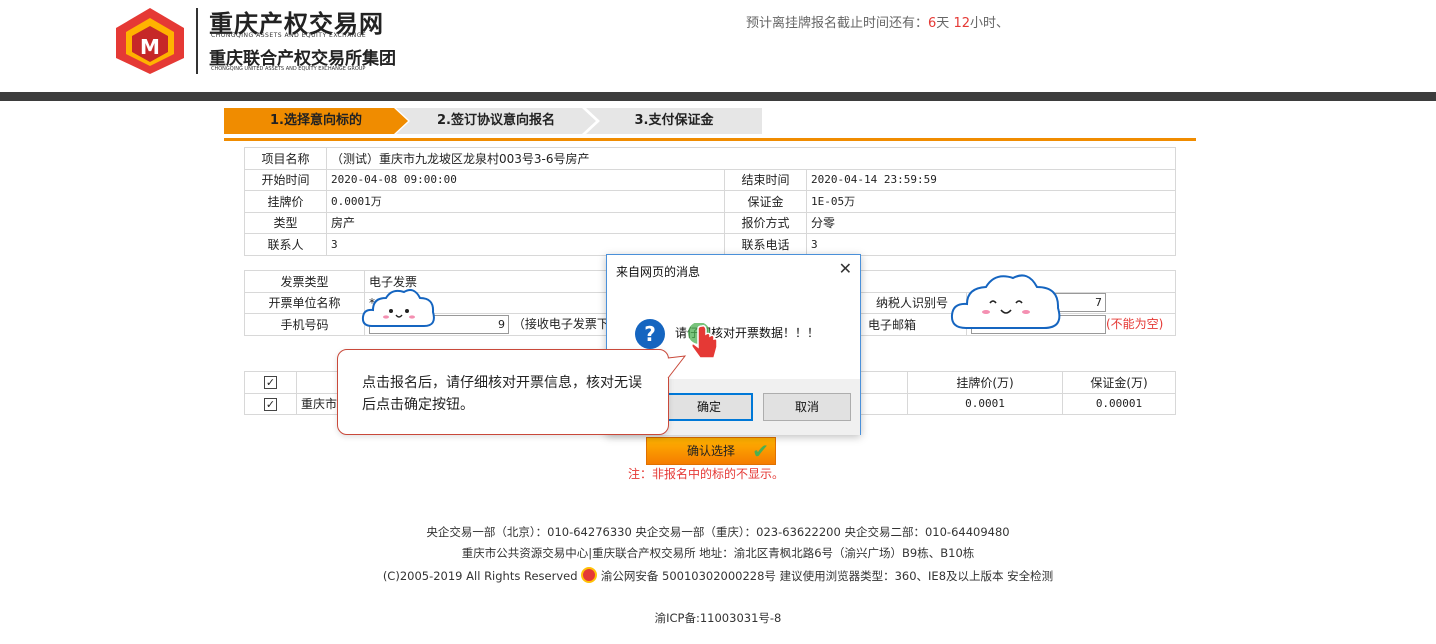 This screenshot has height=644, width=1436. I want to click on guide-tooltip: 点击报名后，请仔细核对开票信息，核对无误后点击确定按钮。, so click(503, 392).